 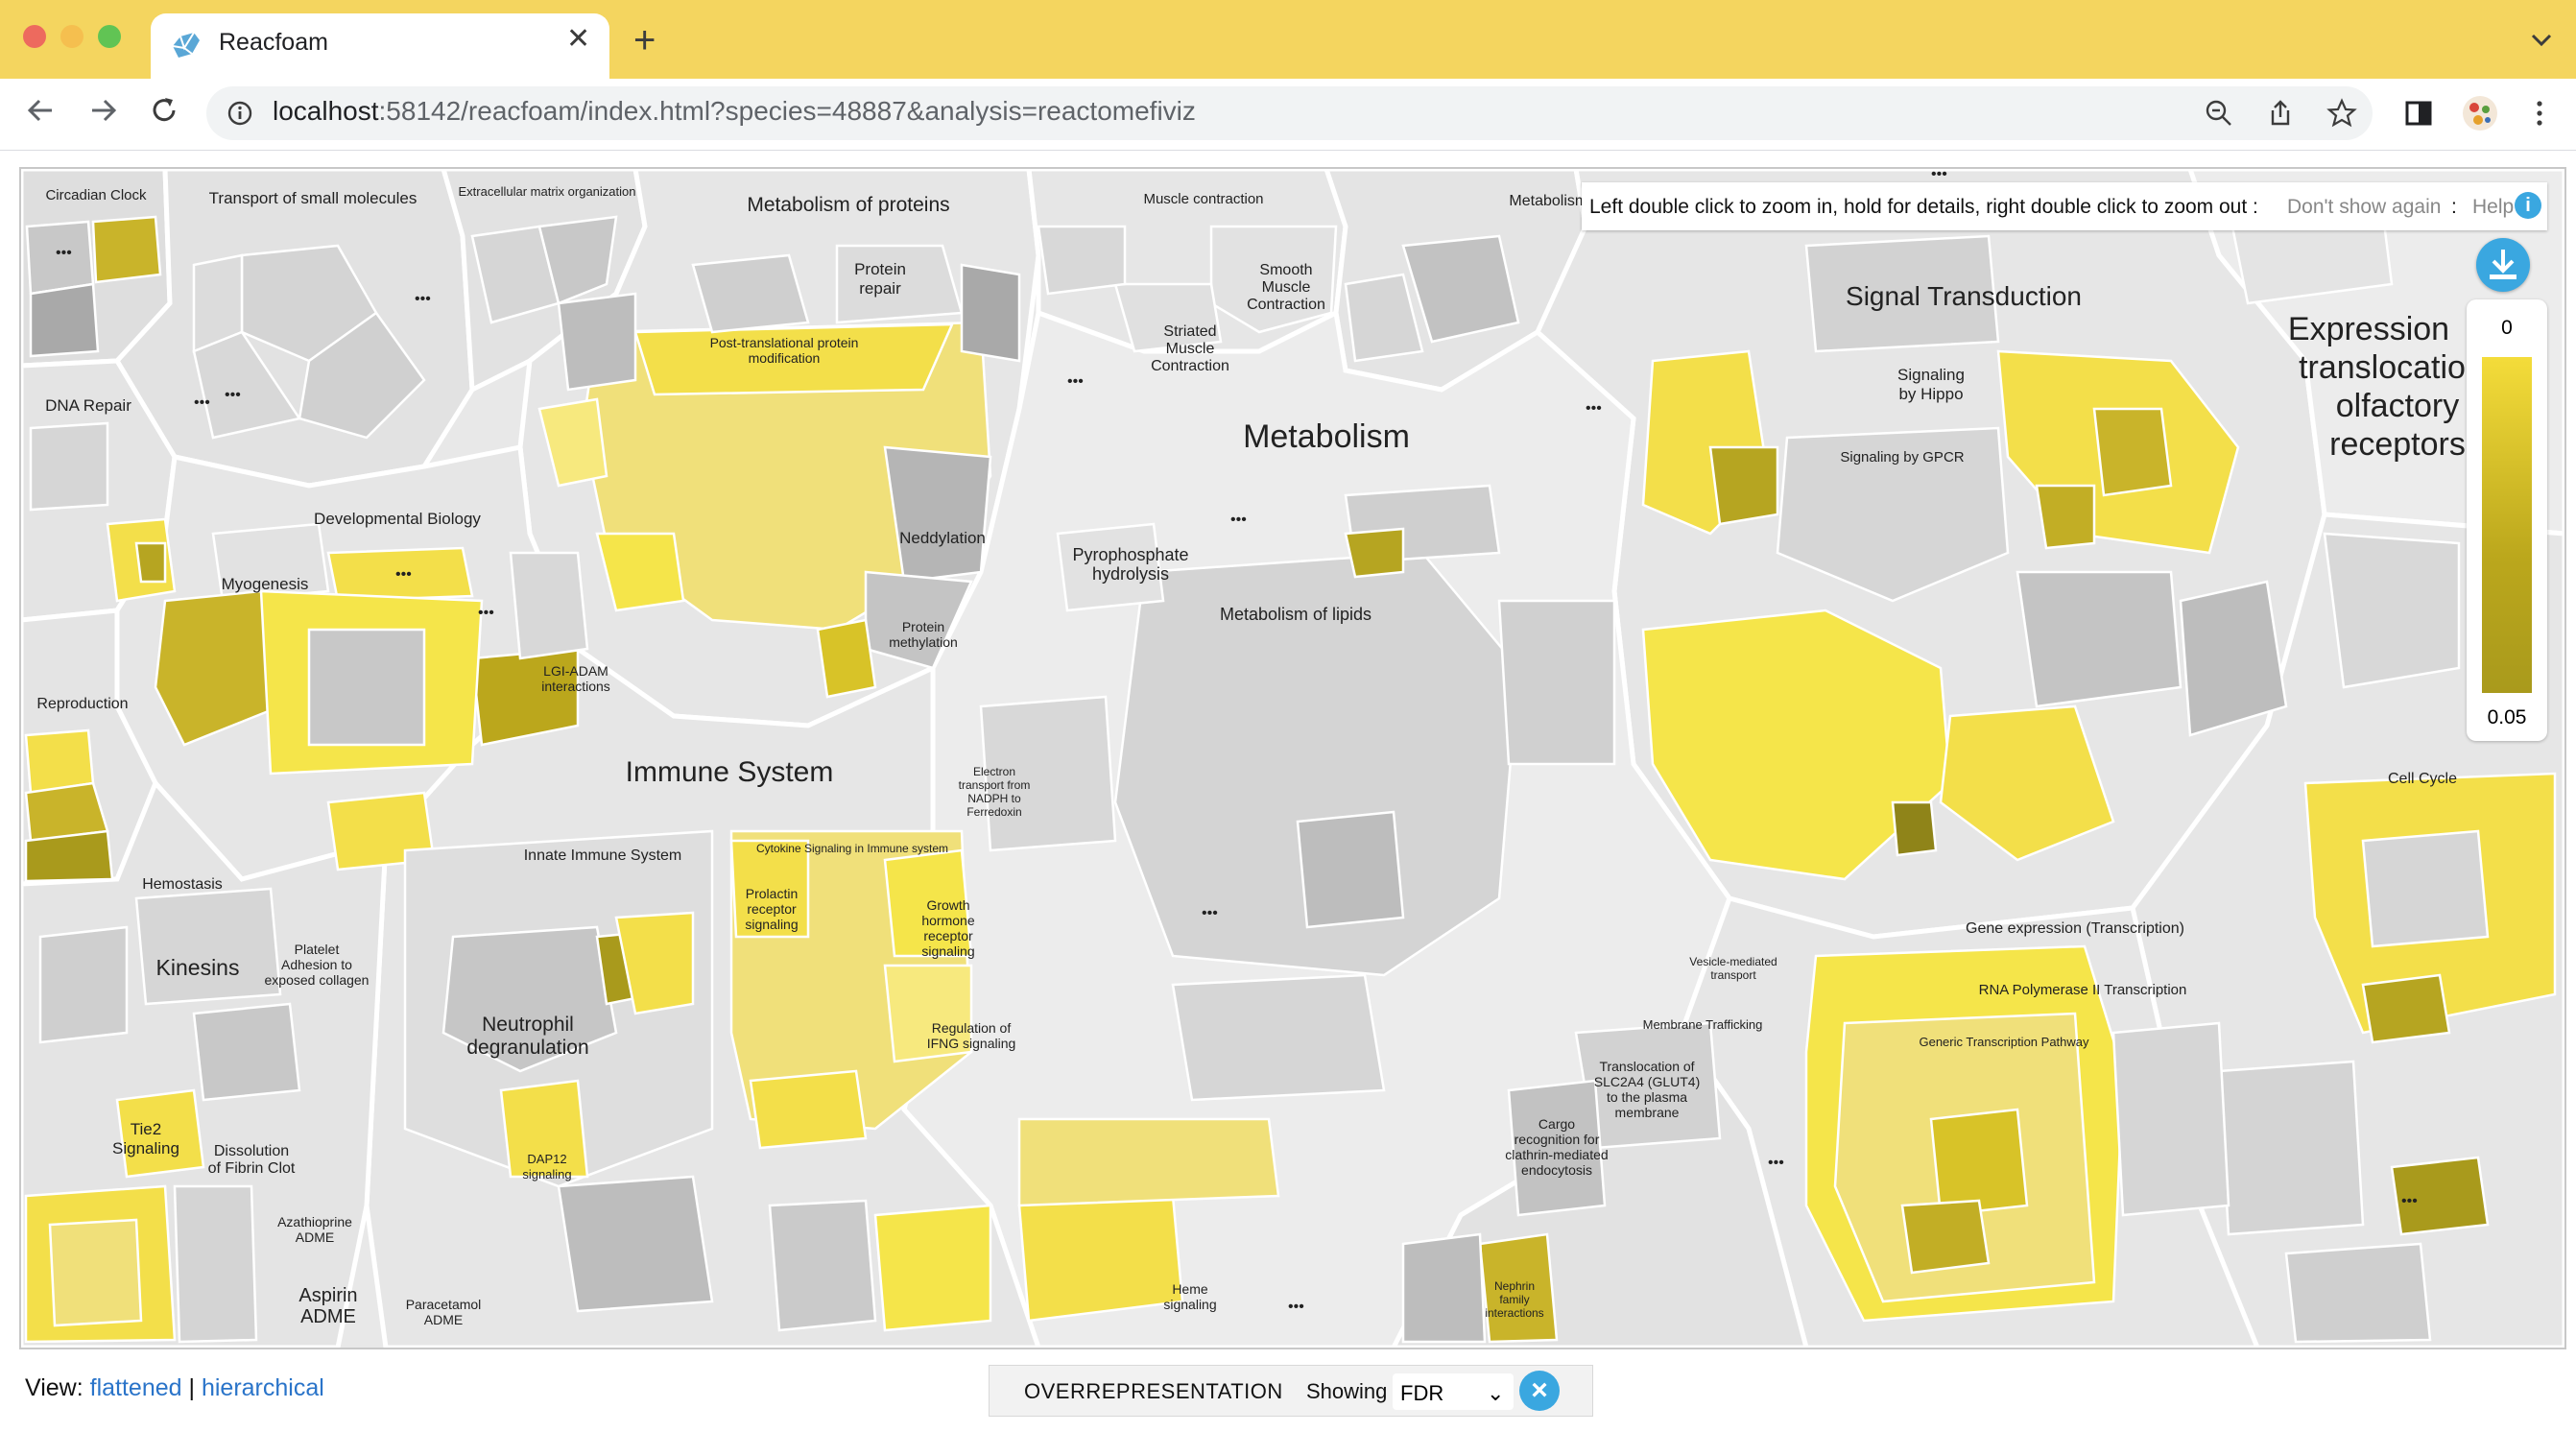 What do you see at coordinates (317, 949) in the screenshot?
I see `label-platelet-1: Platelet` at bounding box center [317, 949].